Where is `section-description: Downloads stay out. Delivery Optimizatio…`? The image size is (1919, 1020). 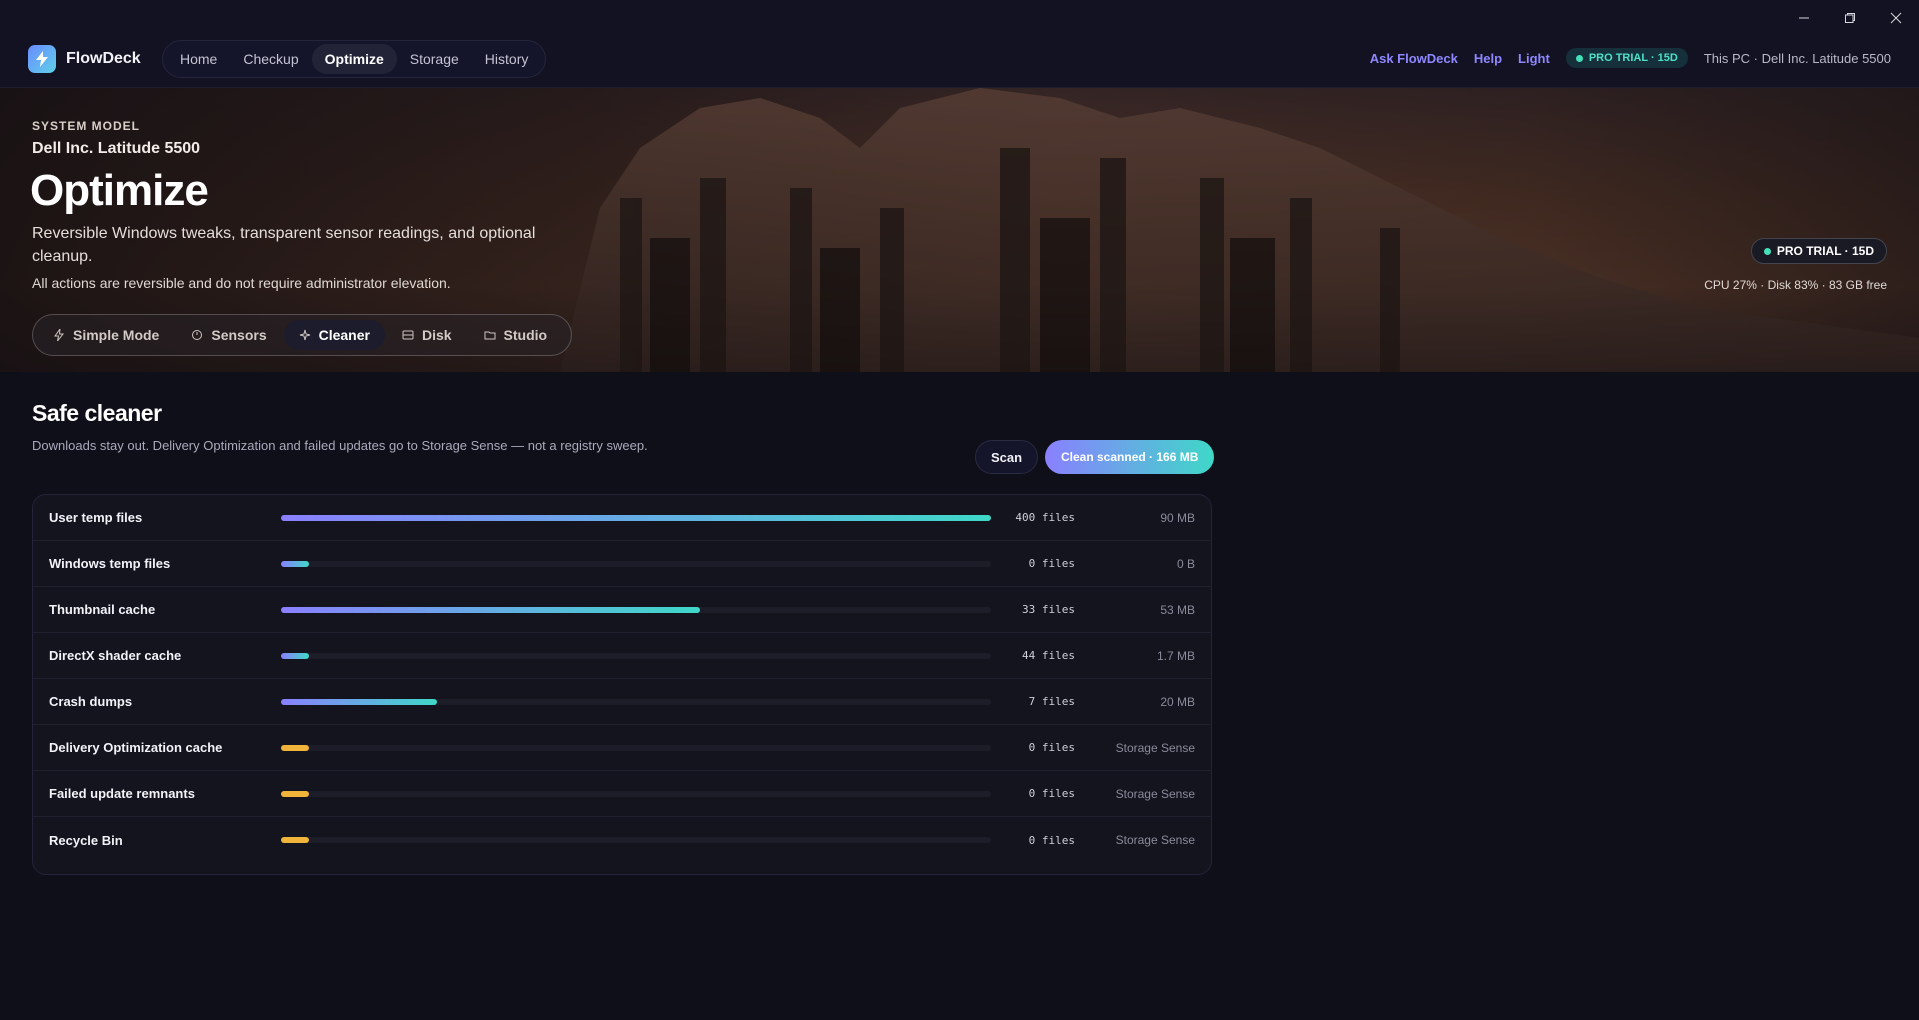 section-description: Downloads stay out. Delivery Optimizatio… is located at coordinates (340, 445).